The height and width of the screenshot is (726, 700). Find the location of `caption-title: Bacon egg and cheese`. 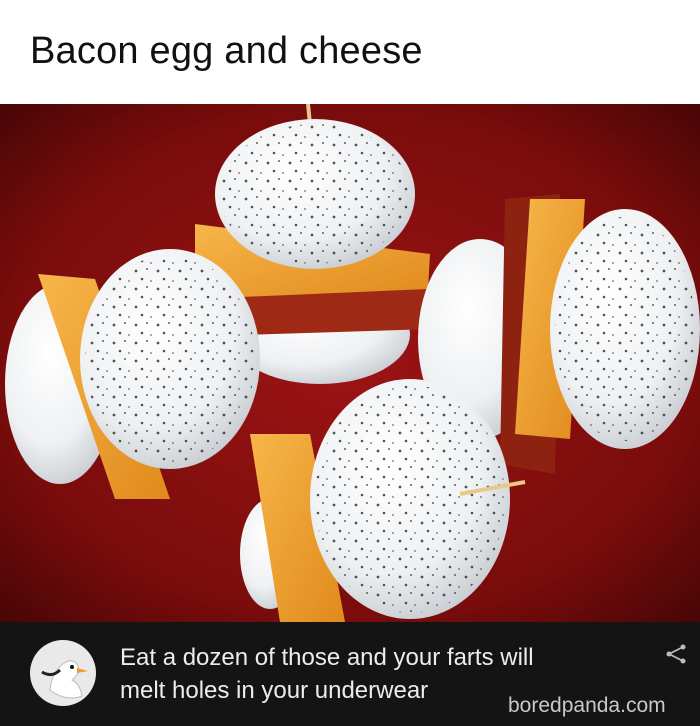

caption-title: Bacon egg and cheese is located at coordinates (226, 51).